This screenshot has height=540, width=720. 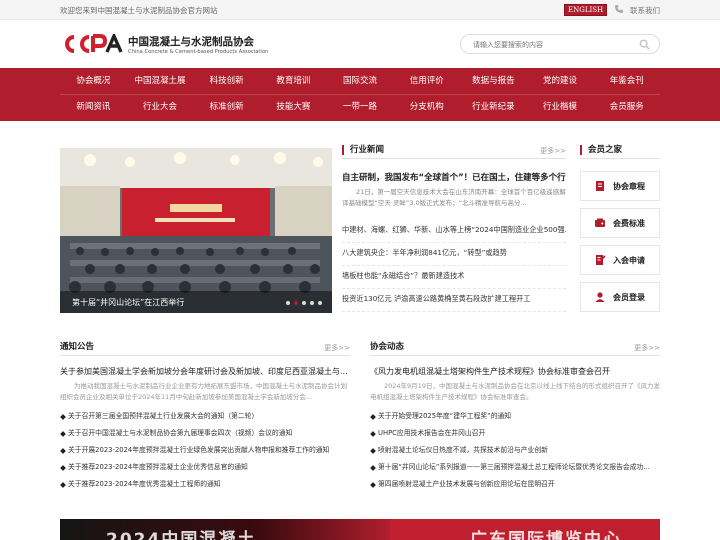 What do you see at coordinates (645, 10) in the screenshot?
I see `contact-link: 联系我们` at bounding box center [645, 10].